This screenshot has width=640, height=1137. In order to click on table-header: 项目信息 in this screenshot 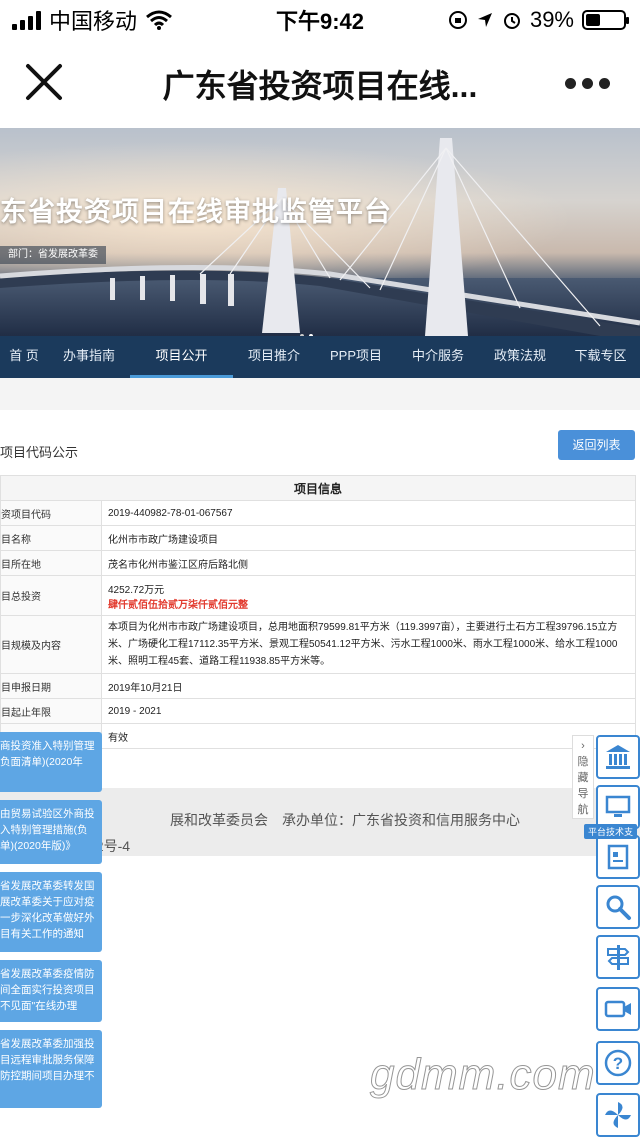, I will do `click(318, 488)`.